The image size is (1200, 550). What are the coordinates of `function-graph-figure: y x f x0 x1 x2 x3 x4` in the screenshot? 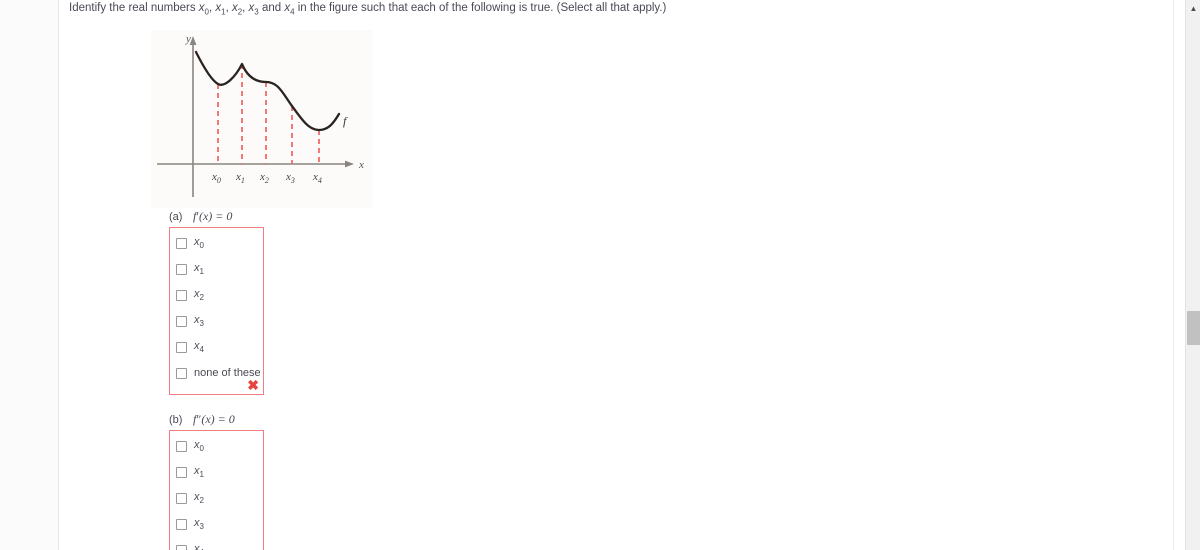 It's located at (262, 119).